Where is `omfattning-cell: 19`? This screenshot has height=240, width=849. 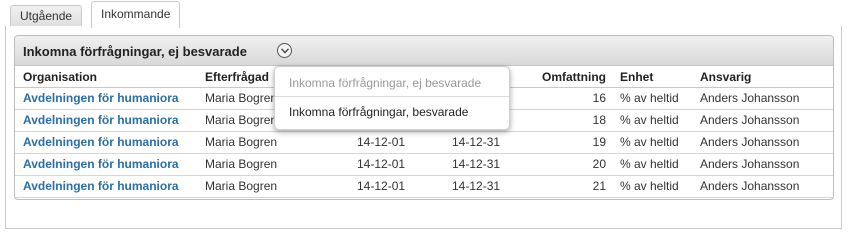 omfattning-cell: 19 is located at coordinates (572, 142).